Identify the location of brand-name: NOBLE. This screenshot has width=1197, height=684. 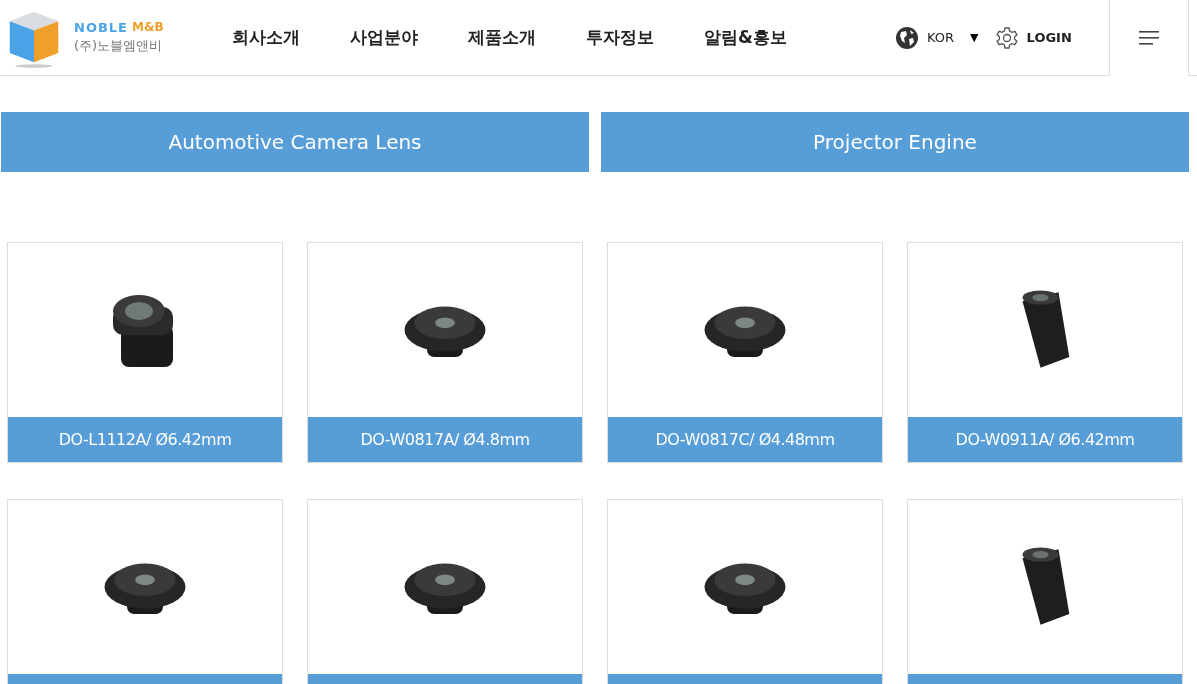
(101, 27).